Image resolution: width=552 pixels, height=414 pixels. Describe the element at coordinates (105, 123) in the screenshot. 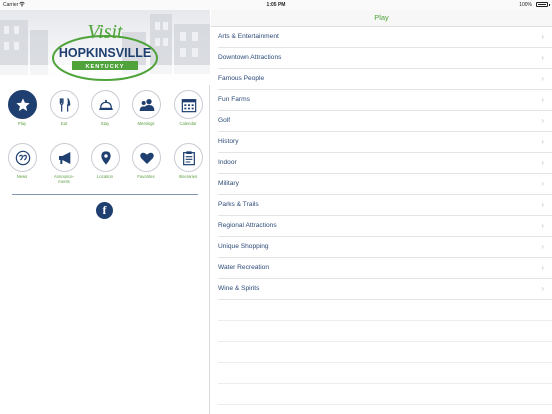

I see `menu-label-stay: Stay` at that location.